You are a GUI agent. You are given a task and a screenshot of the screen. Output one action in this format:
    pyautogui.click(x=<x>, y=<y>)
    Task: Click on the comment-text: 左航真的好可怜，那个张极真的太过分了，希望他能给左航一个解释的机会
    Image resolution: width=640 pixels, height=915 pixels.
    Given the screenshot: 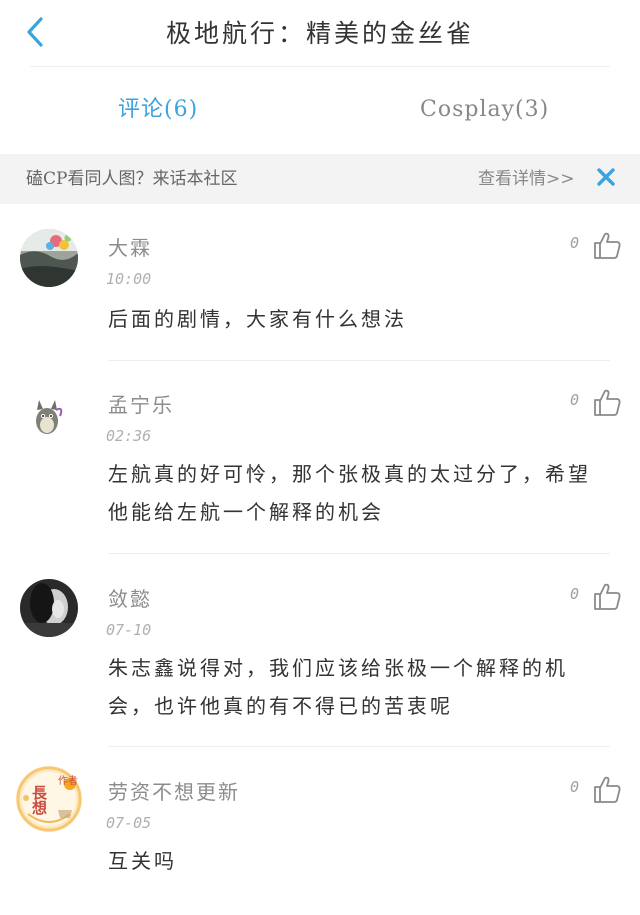 What is the action you would take?
    pyautogui.click(x=349, y=493)
    